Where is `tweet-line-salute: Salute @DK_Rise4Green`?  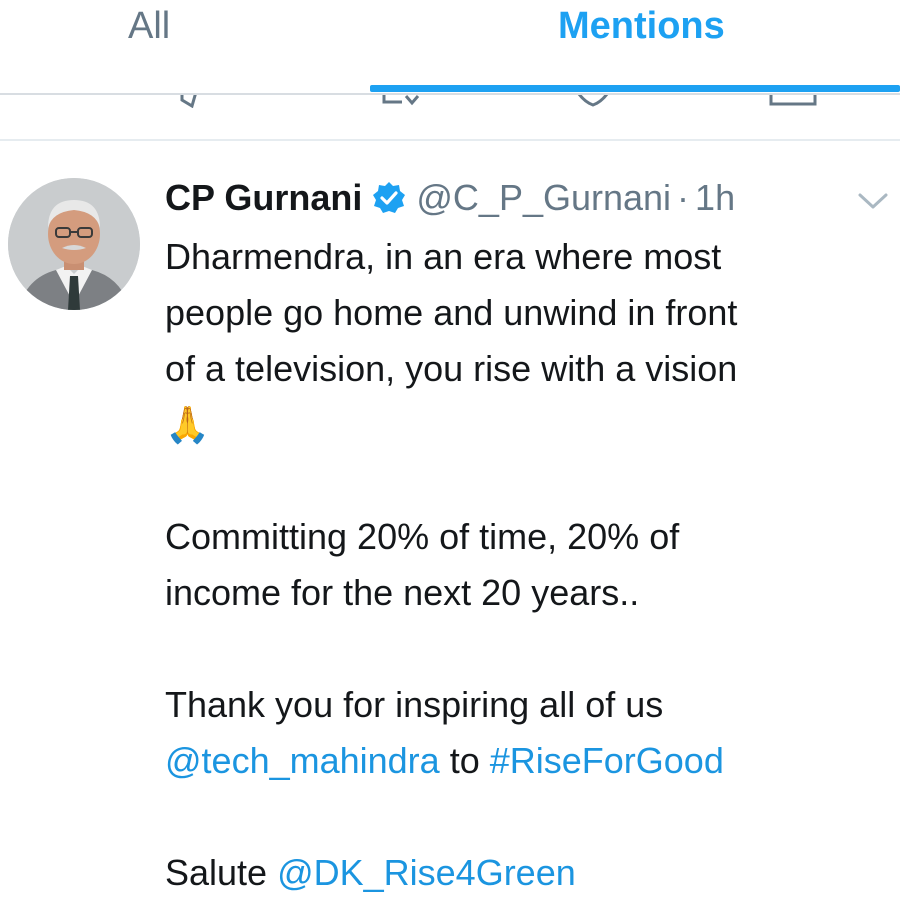
tweet-line-salute: Salute @DK_Rise4Green is located at coordinates (532, 872).